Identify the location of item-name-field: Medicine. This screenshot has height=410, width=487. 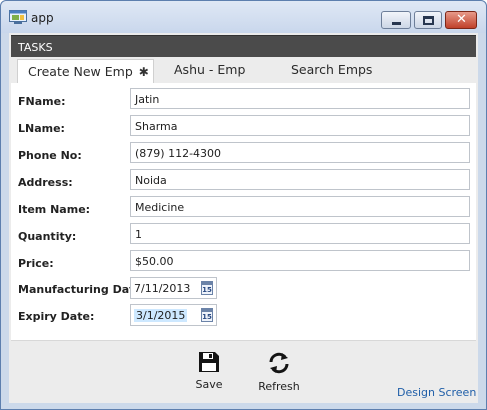
(300, 206).